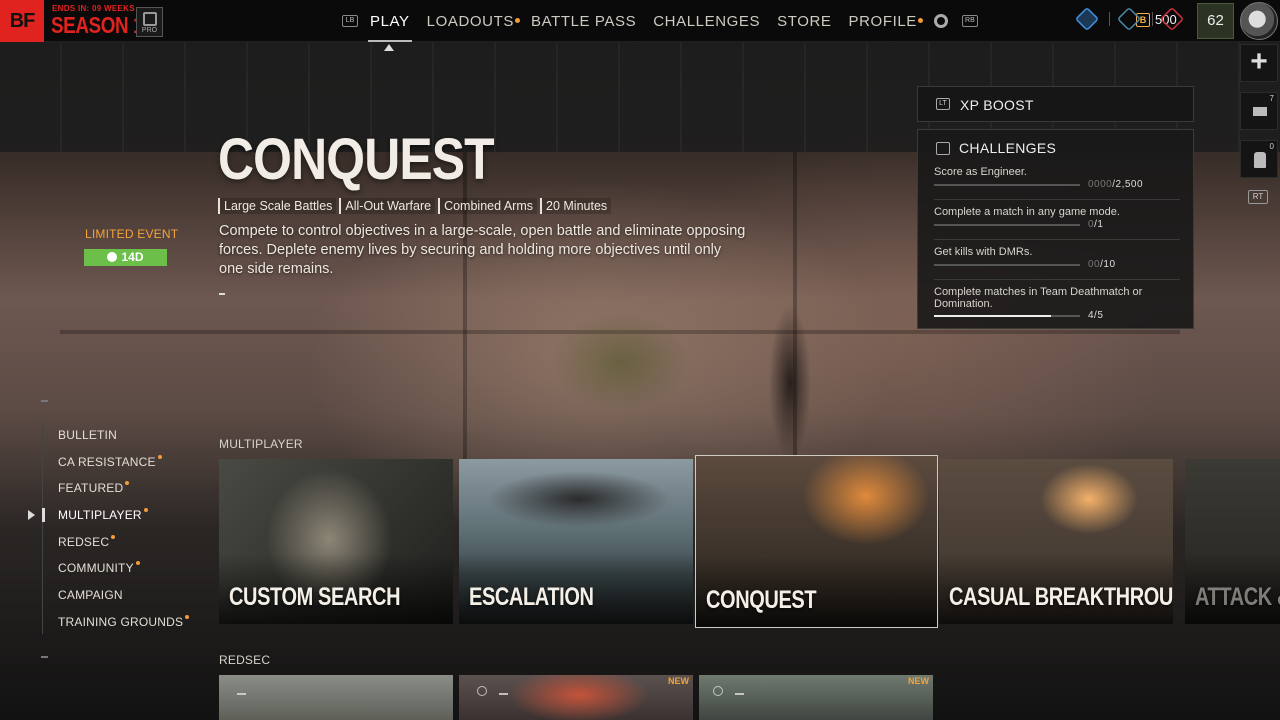  I want to click on challenge-progress: 0/1, so click(1095, 224).